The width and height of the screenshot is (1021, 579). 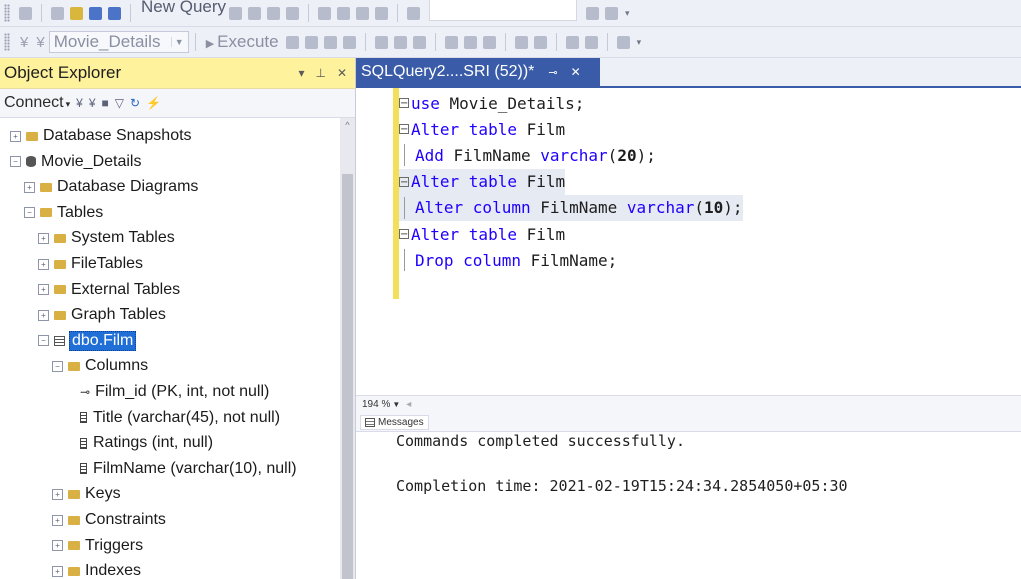 What do you see at coordinates (623, 42) in the screenshot?
I see `specify-values-icon` at bounding box center [623, 42].